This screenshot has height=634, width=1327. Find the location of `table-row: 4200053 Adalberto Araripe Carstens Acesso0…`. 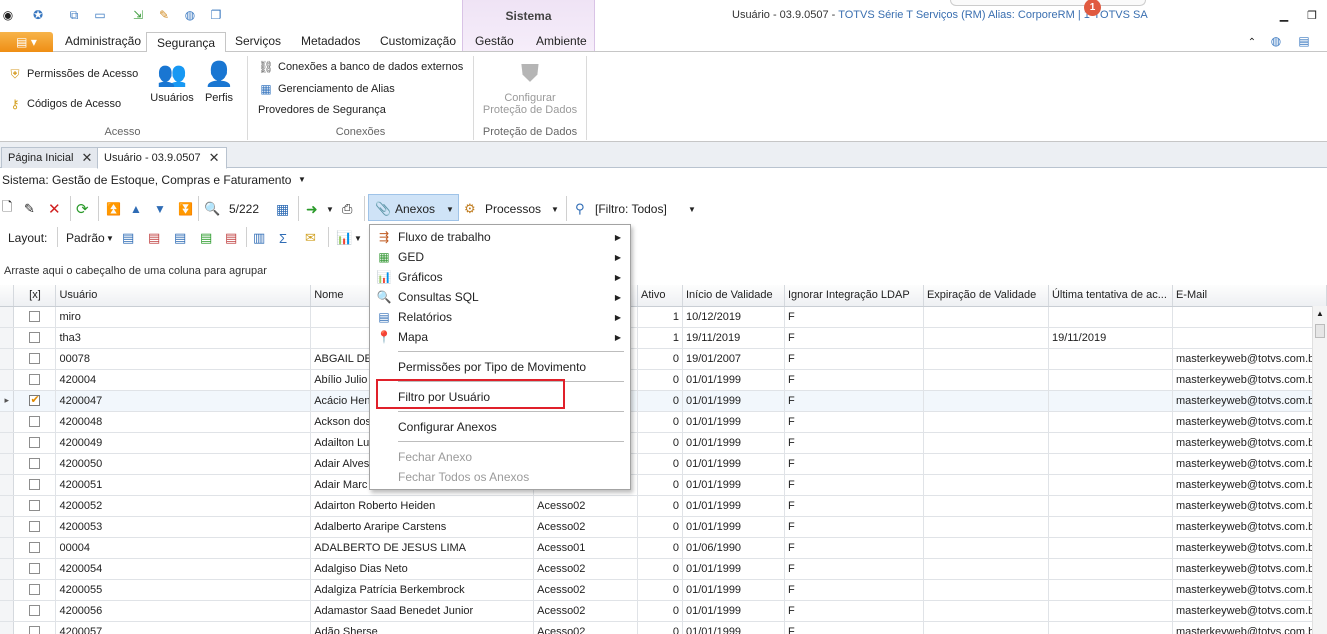

table-row: 4200053 Adalberto Araripe Carstens Acesso0… is located at coordinates (663, 527).